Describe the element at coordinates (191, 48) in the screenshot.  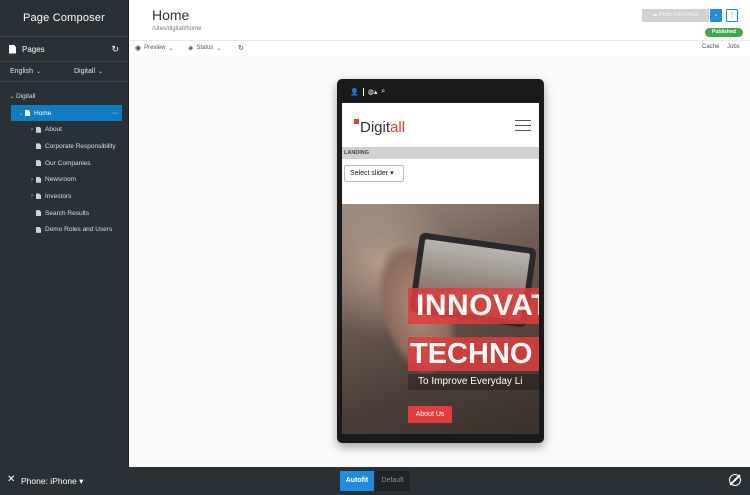
I see `layers-icon: ◈` at that location.